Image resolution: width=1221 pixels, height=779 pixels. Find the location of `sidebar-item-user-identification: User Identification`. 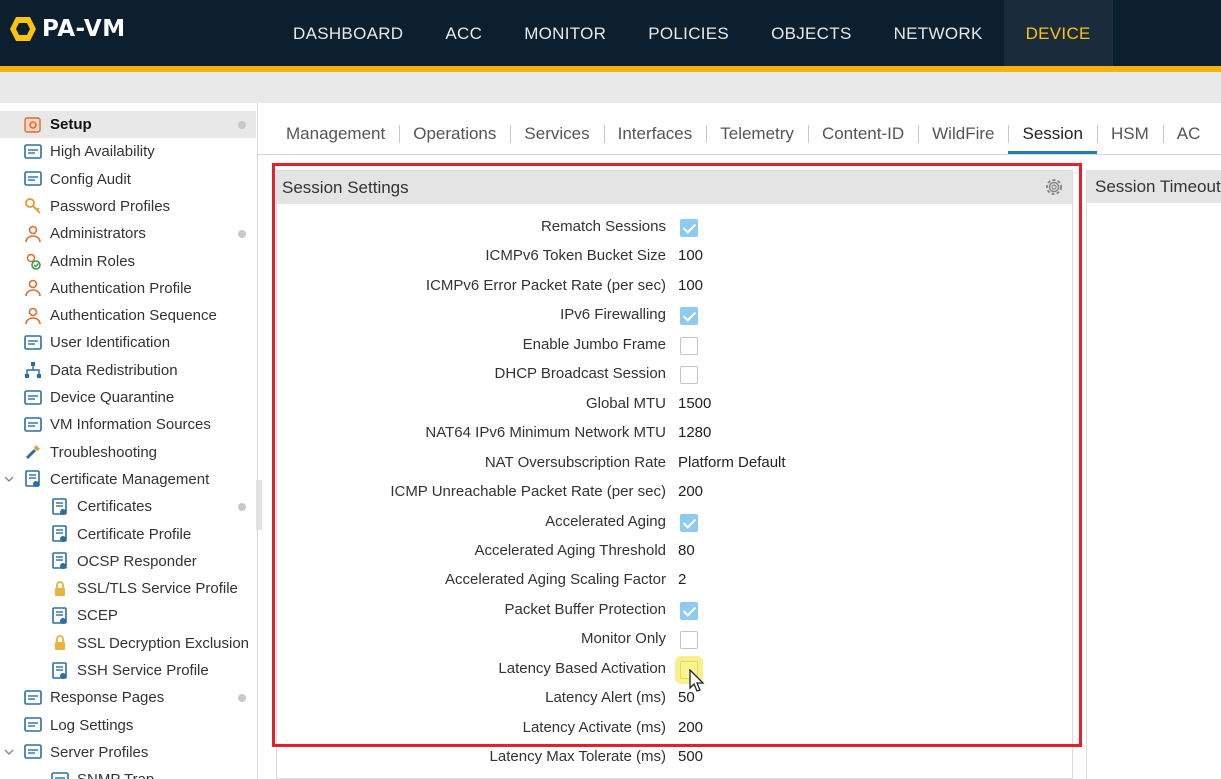

sidebar-item-user-identification: User Identification is located at coordinates (128, 342).